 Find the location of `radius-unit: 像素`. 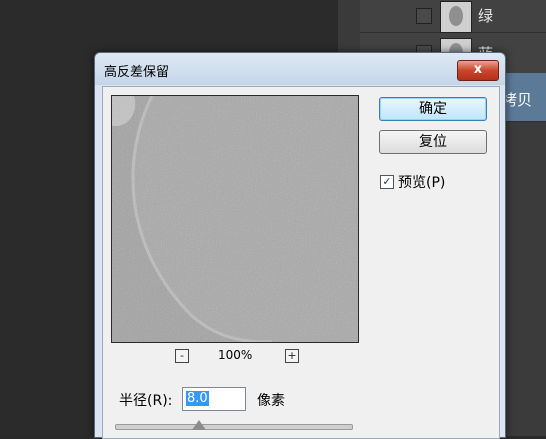

radius-unit: 像素 is located at coordinates (271, 401).